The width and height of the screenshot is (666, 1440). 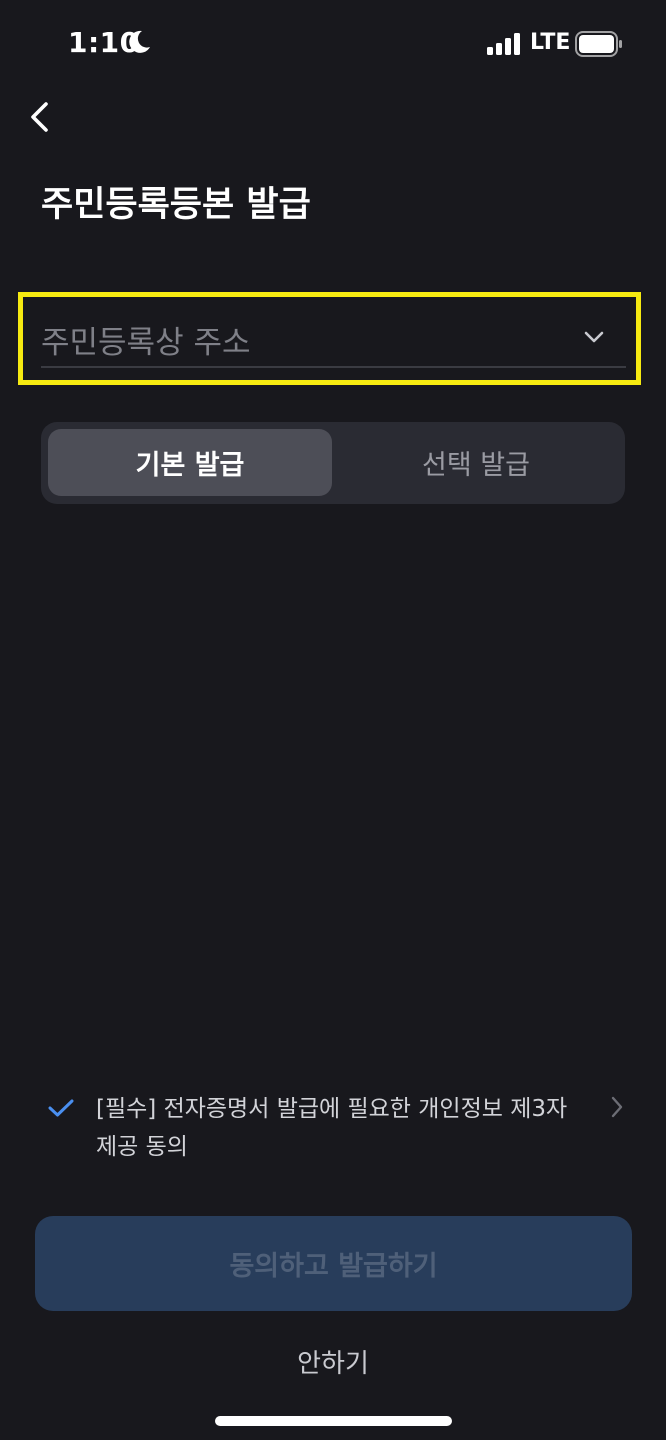 I want to click on signal-icon, so click(x=503, y=44).